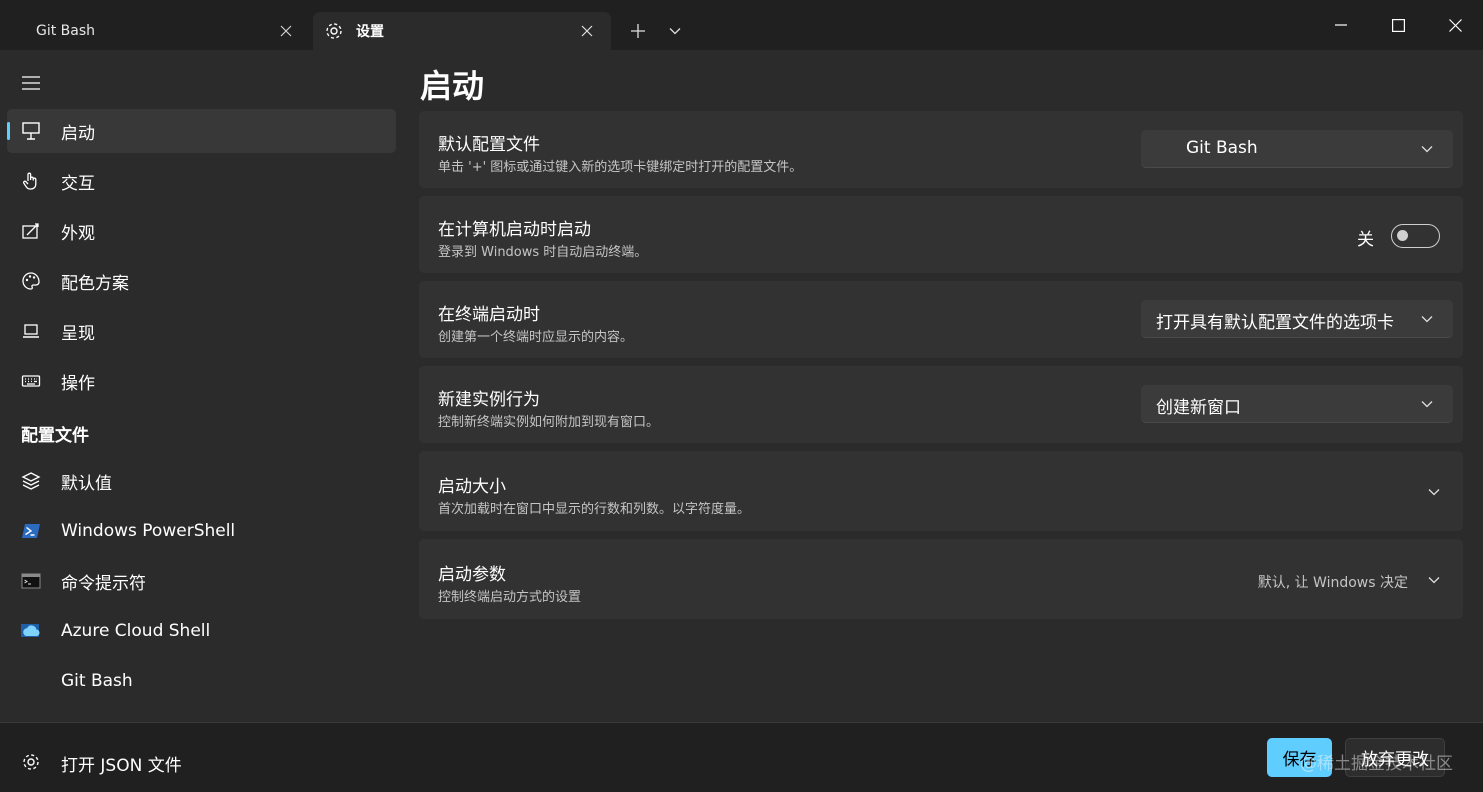 This screenshot has height=792, width=1483. What do you see at coordinates (1198, 408) in the screenshot?
I see `dropdown-value: 创建新窗口` at bounding box center [1198, 408].